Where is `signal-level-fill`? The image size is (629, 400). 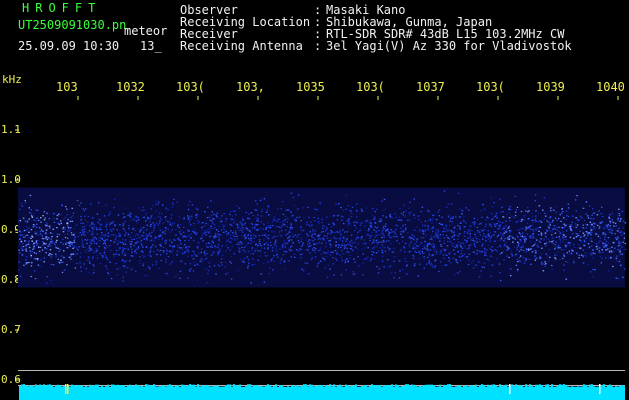 signal-level-fill is located at coordinates (322, 394).